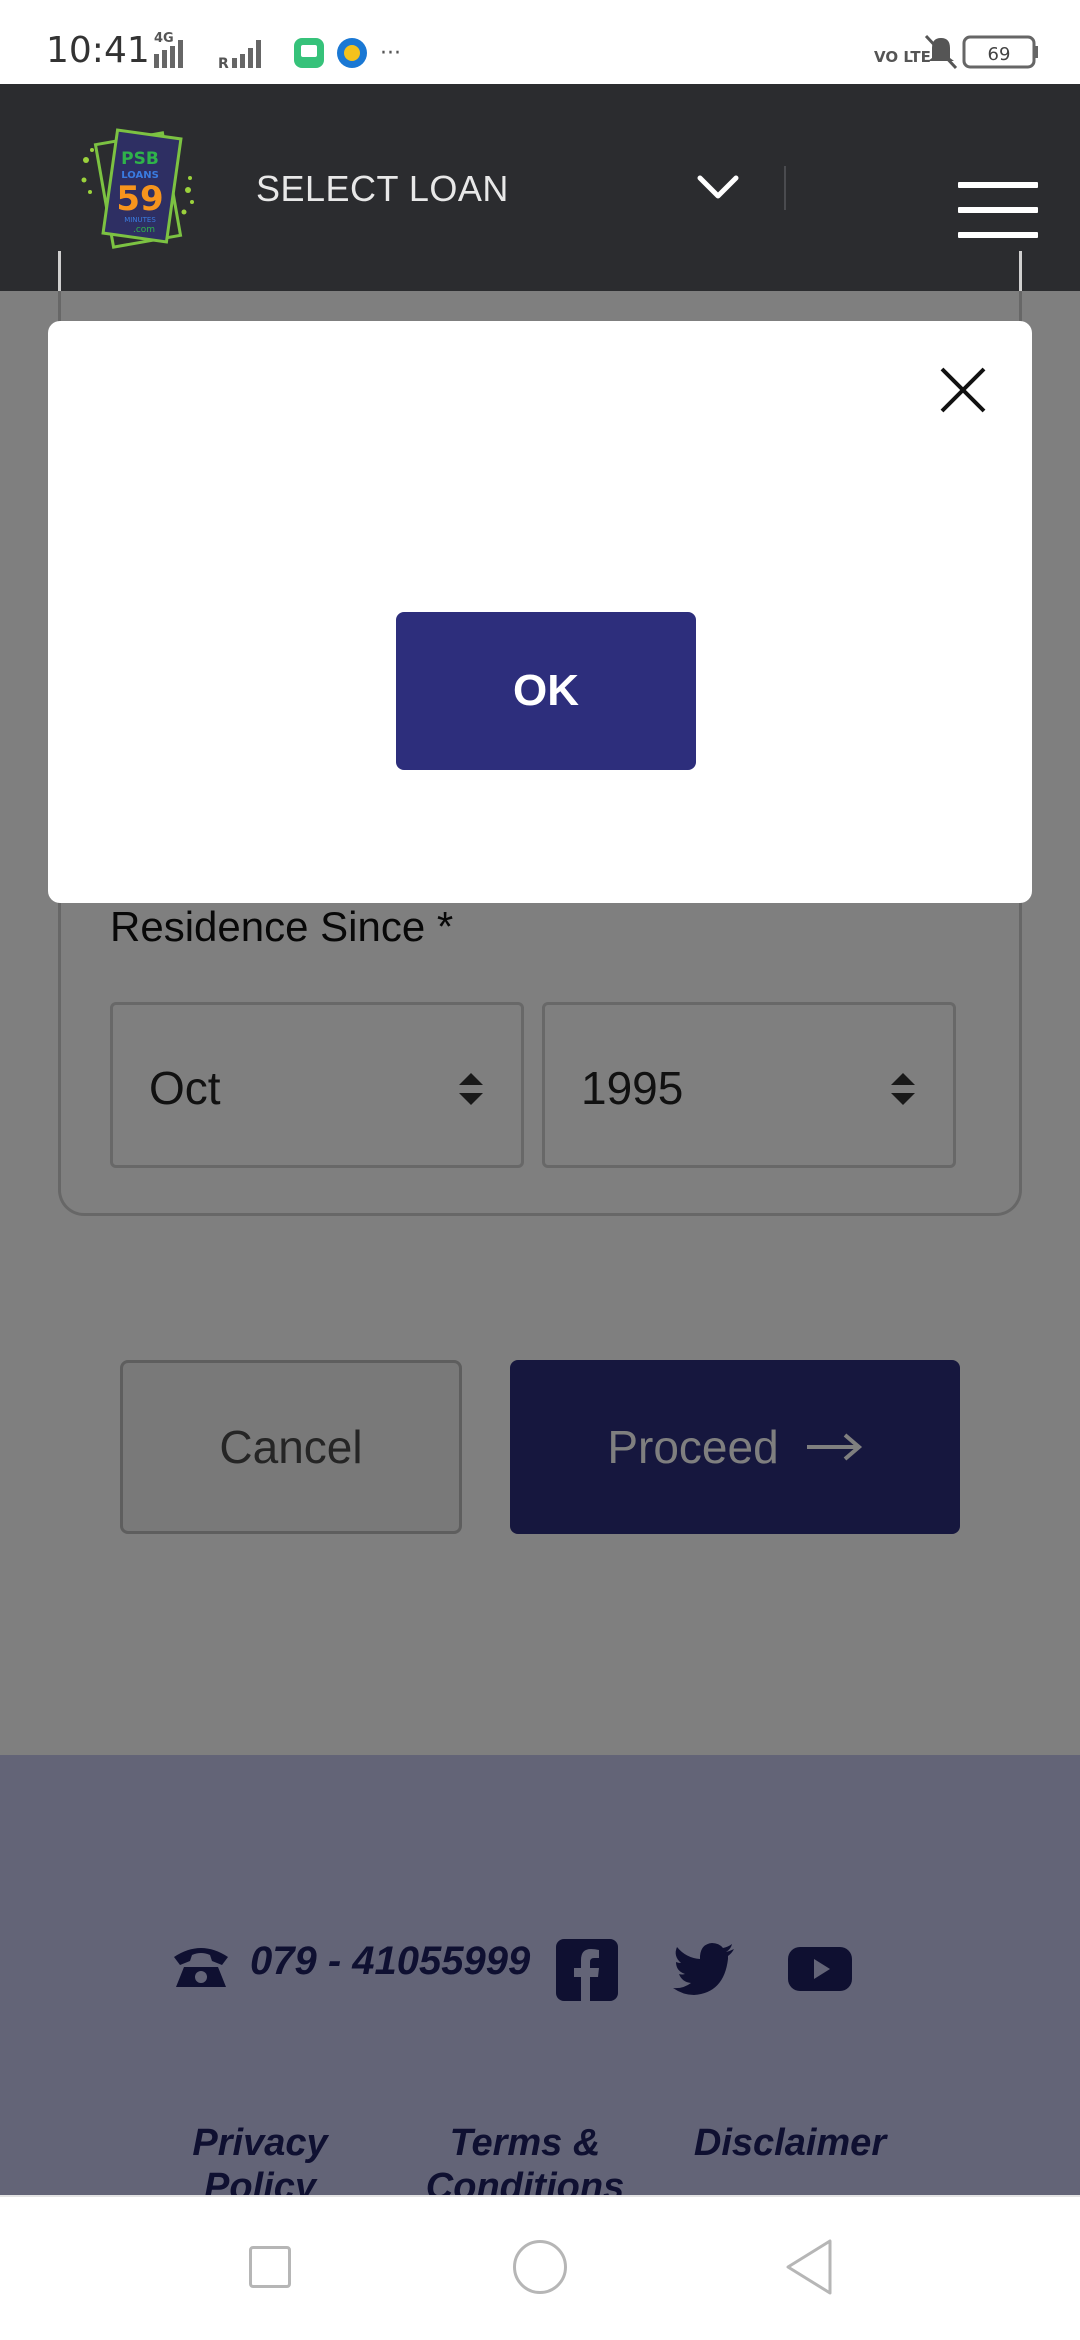 The width and height of the screenshot is (1080, 2340). Describe the element at coordinates (809, 2267) in the screenshot. I see `back-icon` at that location.